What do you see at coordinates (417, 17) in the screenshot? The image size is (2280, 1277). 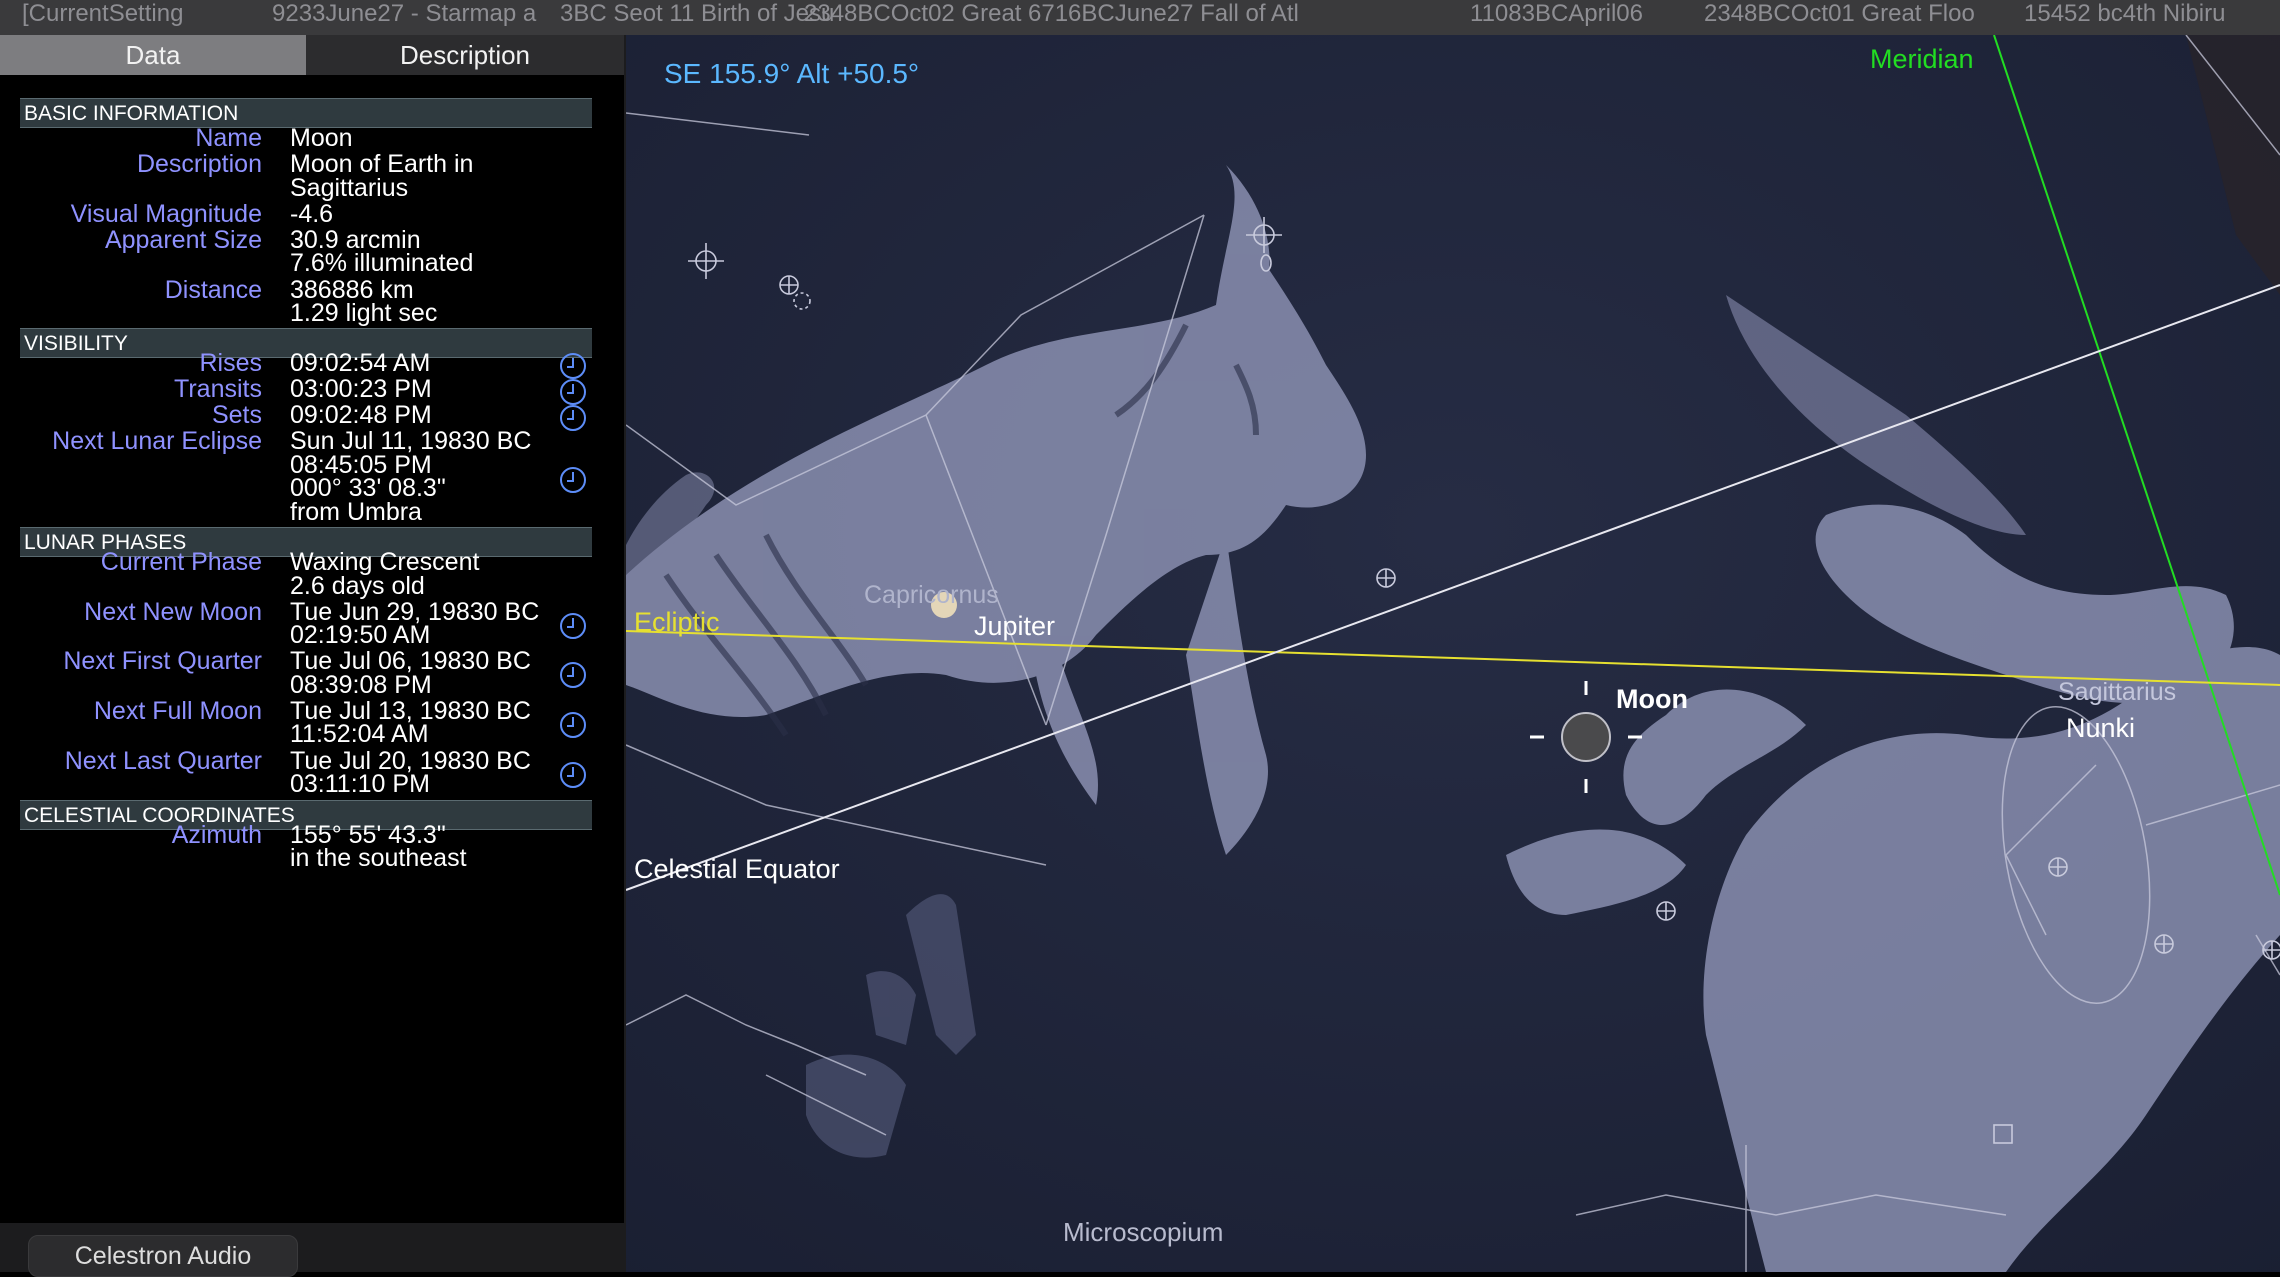 I see `tab-starmap: 9233June27 - Starmap a` at bounding box center [417, 17].